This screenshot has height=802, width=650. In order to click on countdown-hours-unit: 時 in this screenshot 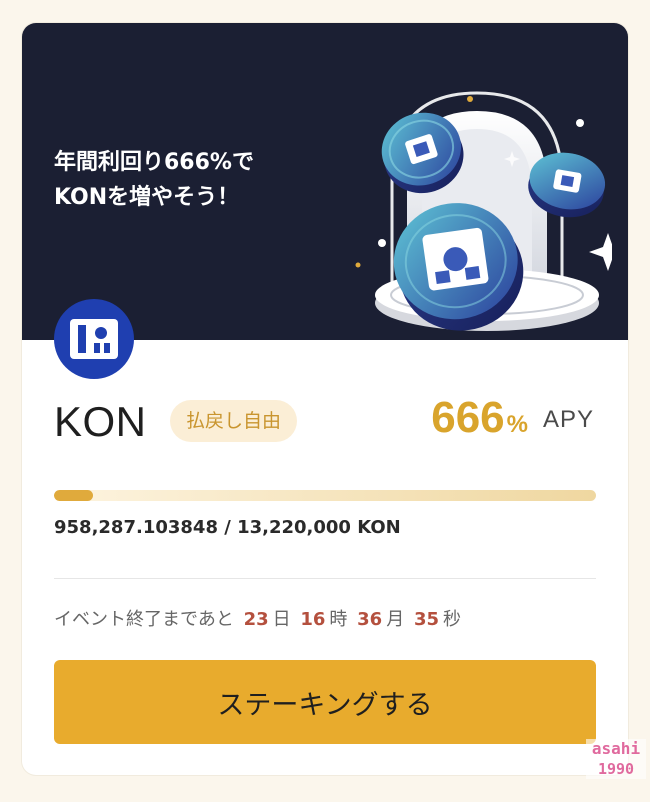, I will do `click(338, 619)`.